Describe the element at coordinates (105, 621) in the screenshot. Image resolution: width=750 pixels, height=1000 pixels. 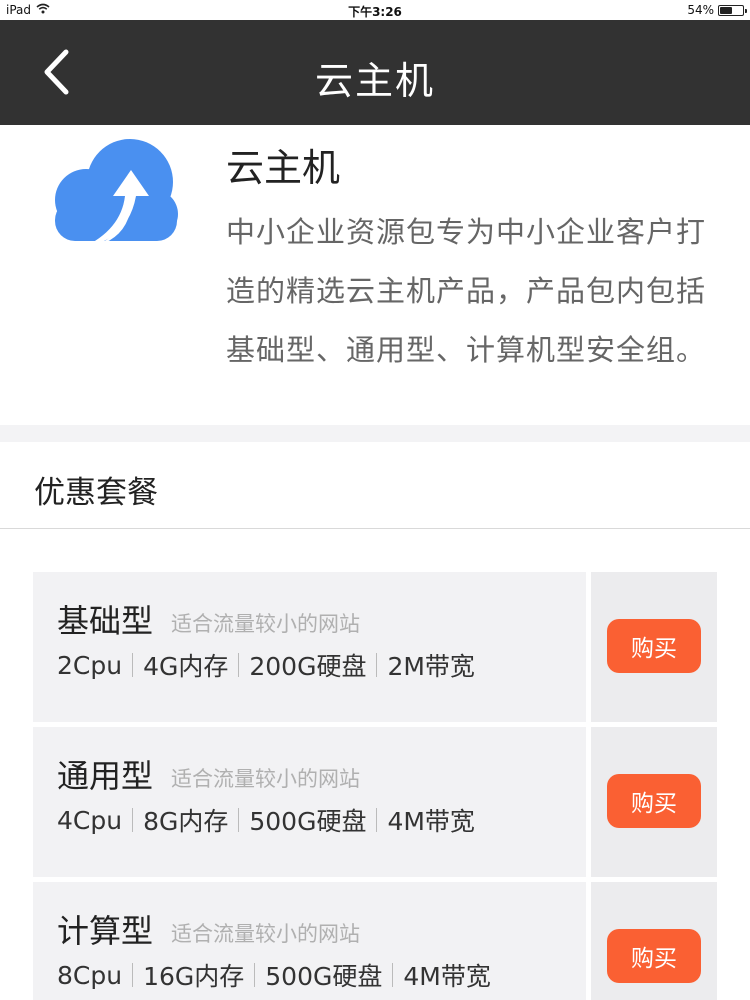
I see `plan-name: 基础型` at that location.